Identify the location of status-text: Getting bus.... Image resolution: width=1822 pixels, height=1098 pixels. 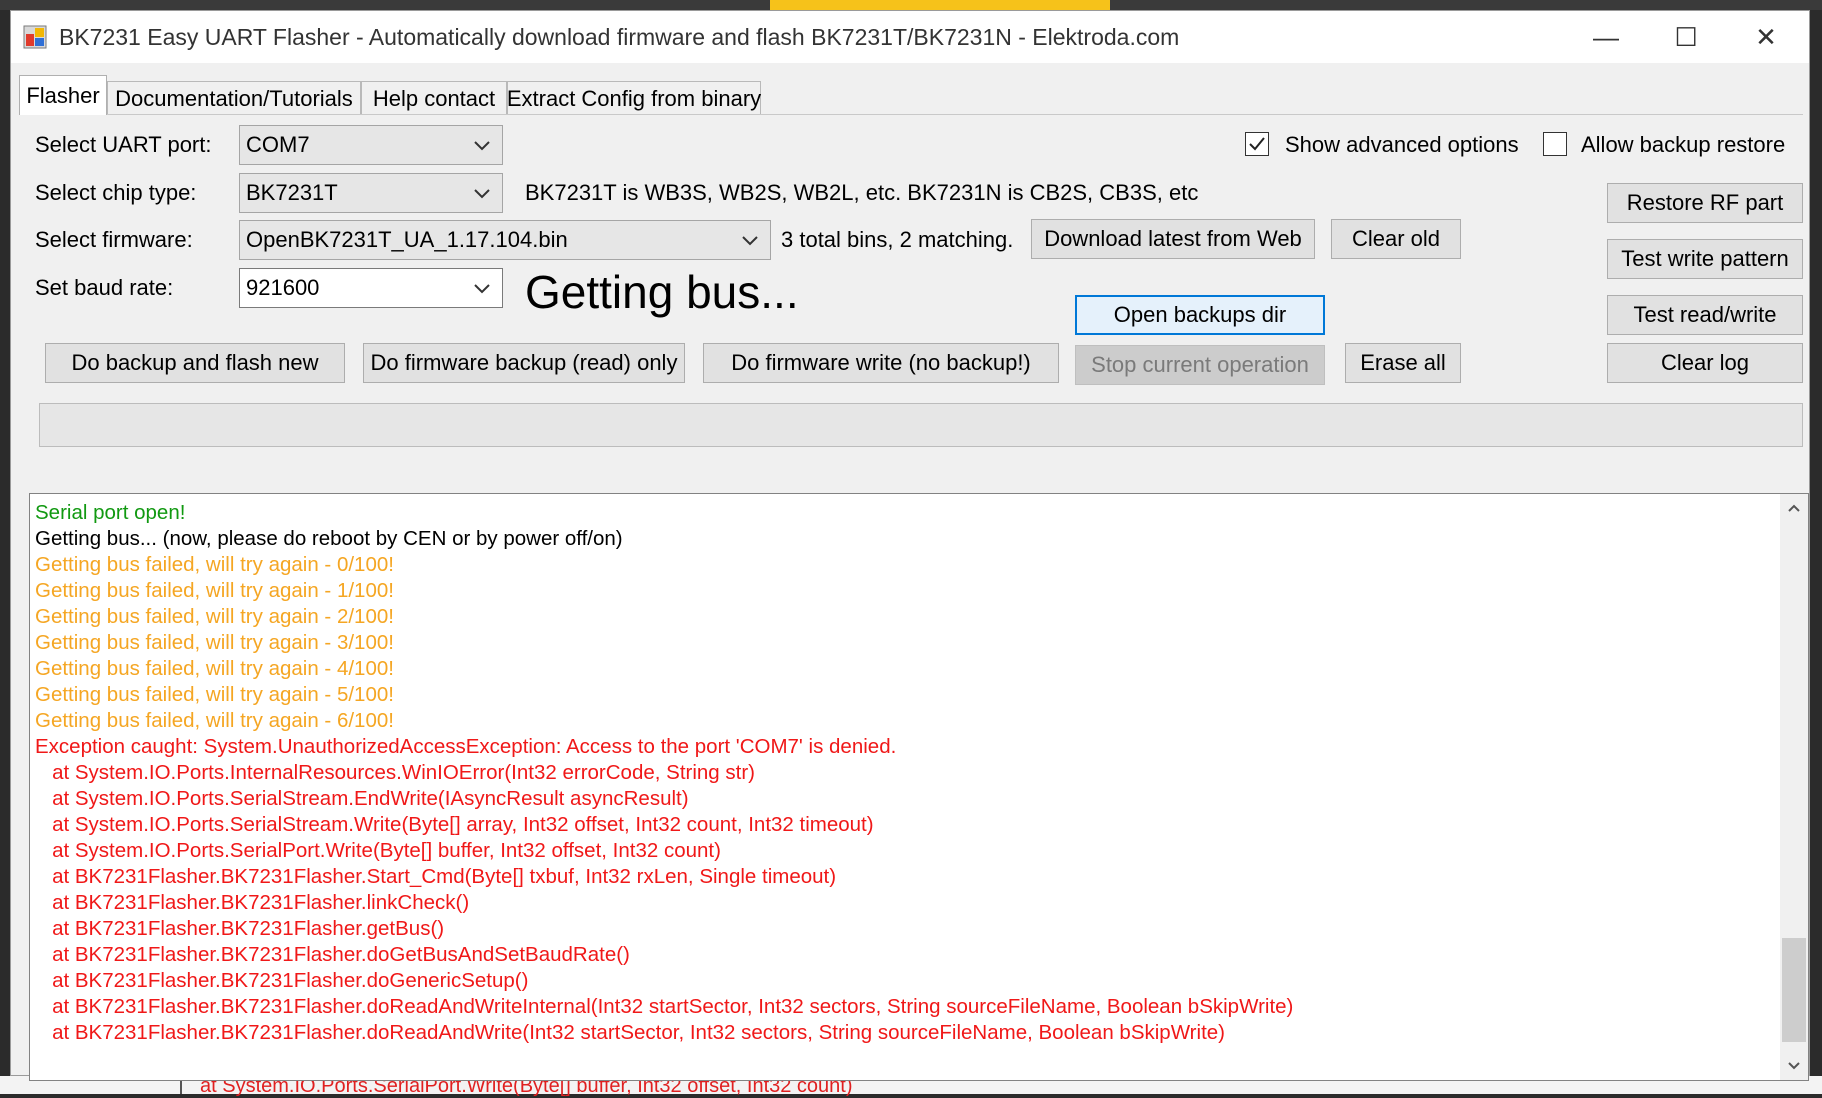
(662, 292).